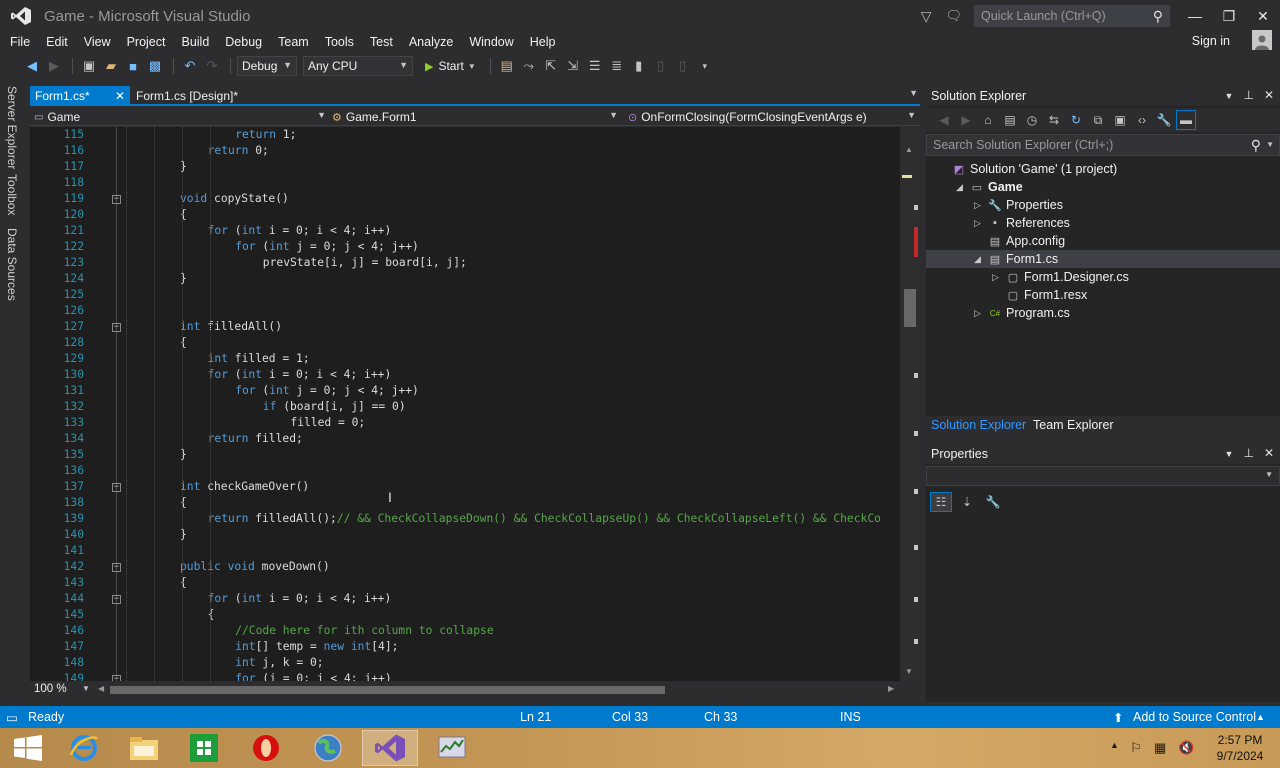  Describe the element at coordinates (465, 439) in the screenshot. I see `code-line: 134 return filled;` at that location.